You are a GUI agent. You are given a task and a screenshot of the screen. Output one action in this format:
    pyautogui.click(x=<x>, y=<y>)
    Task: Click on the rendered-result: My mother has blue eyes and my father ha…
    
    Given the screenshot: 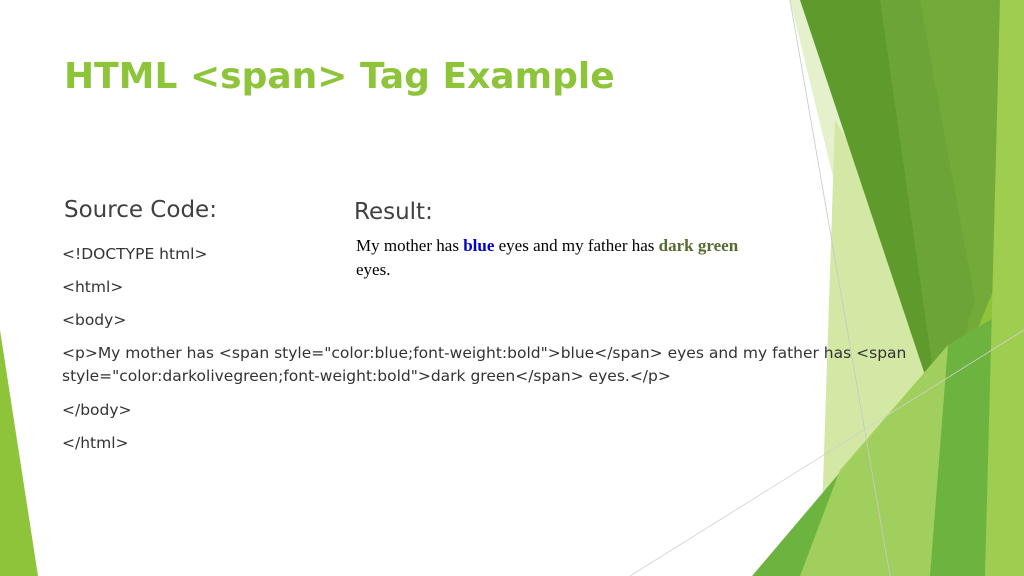 What is the action you would take?
    pyautogui.click(x=556, y=258)
    